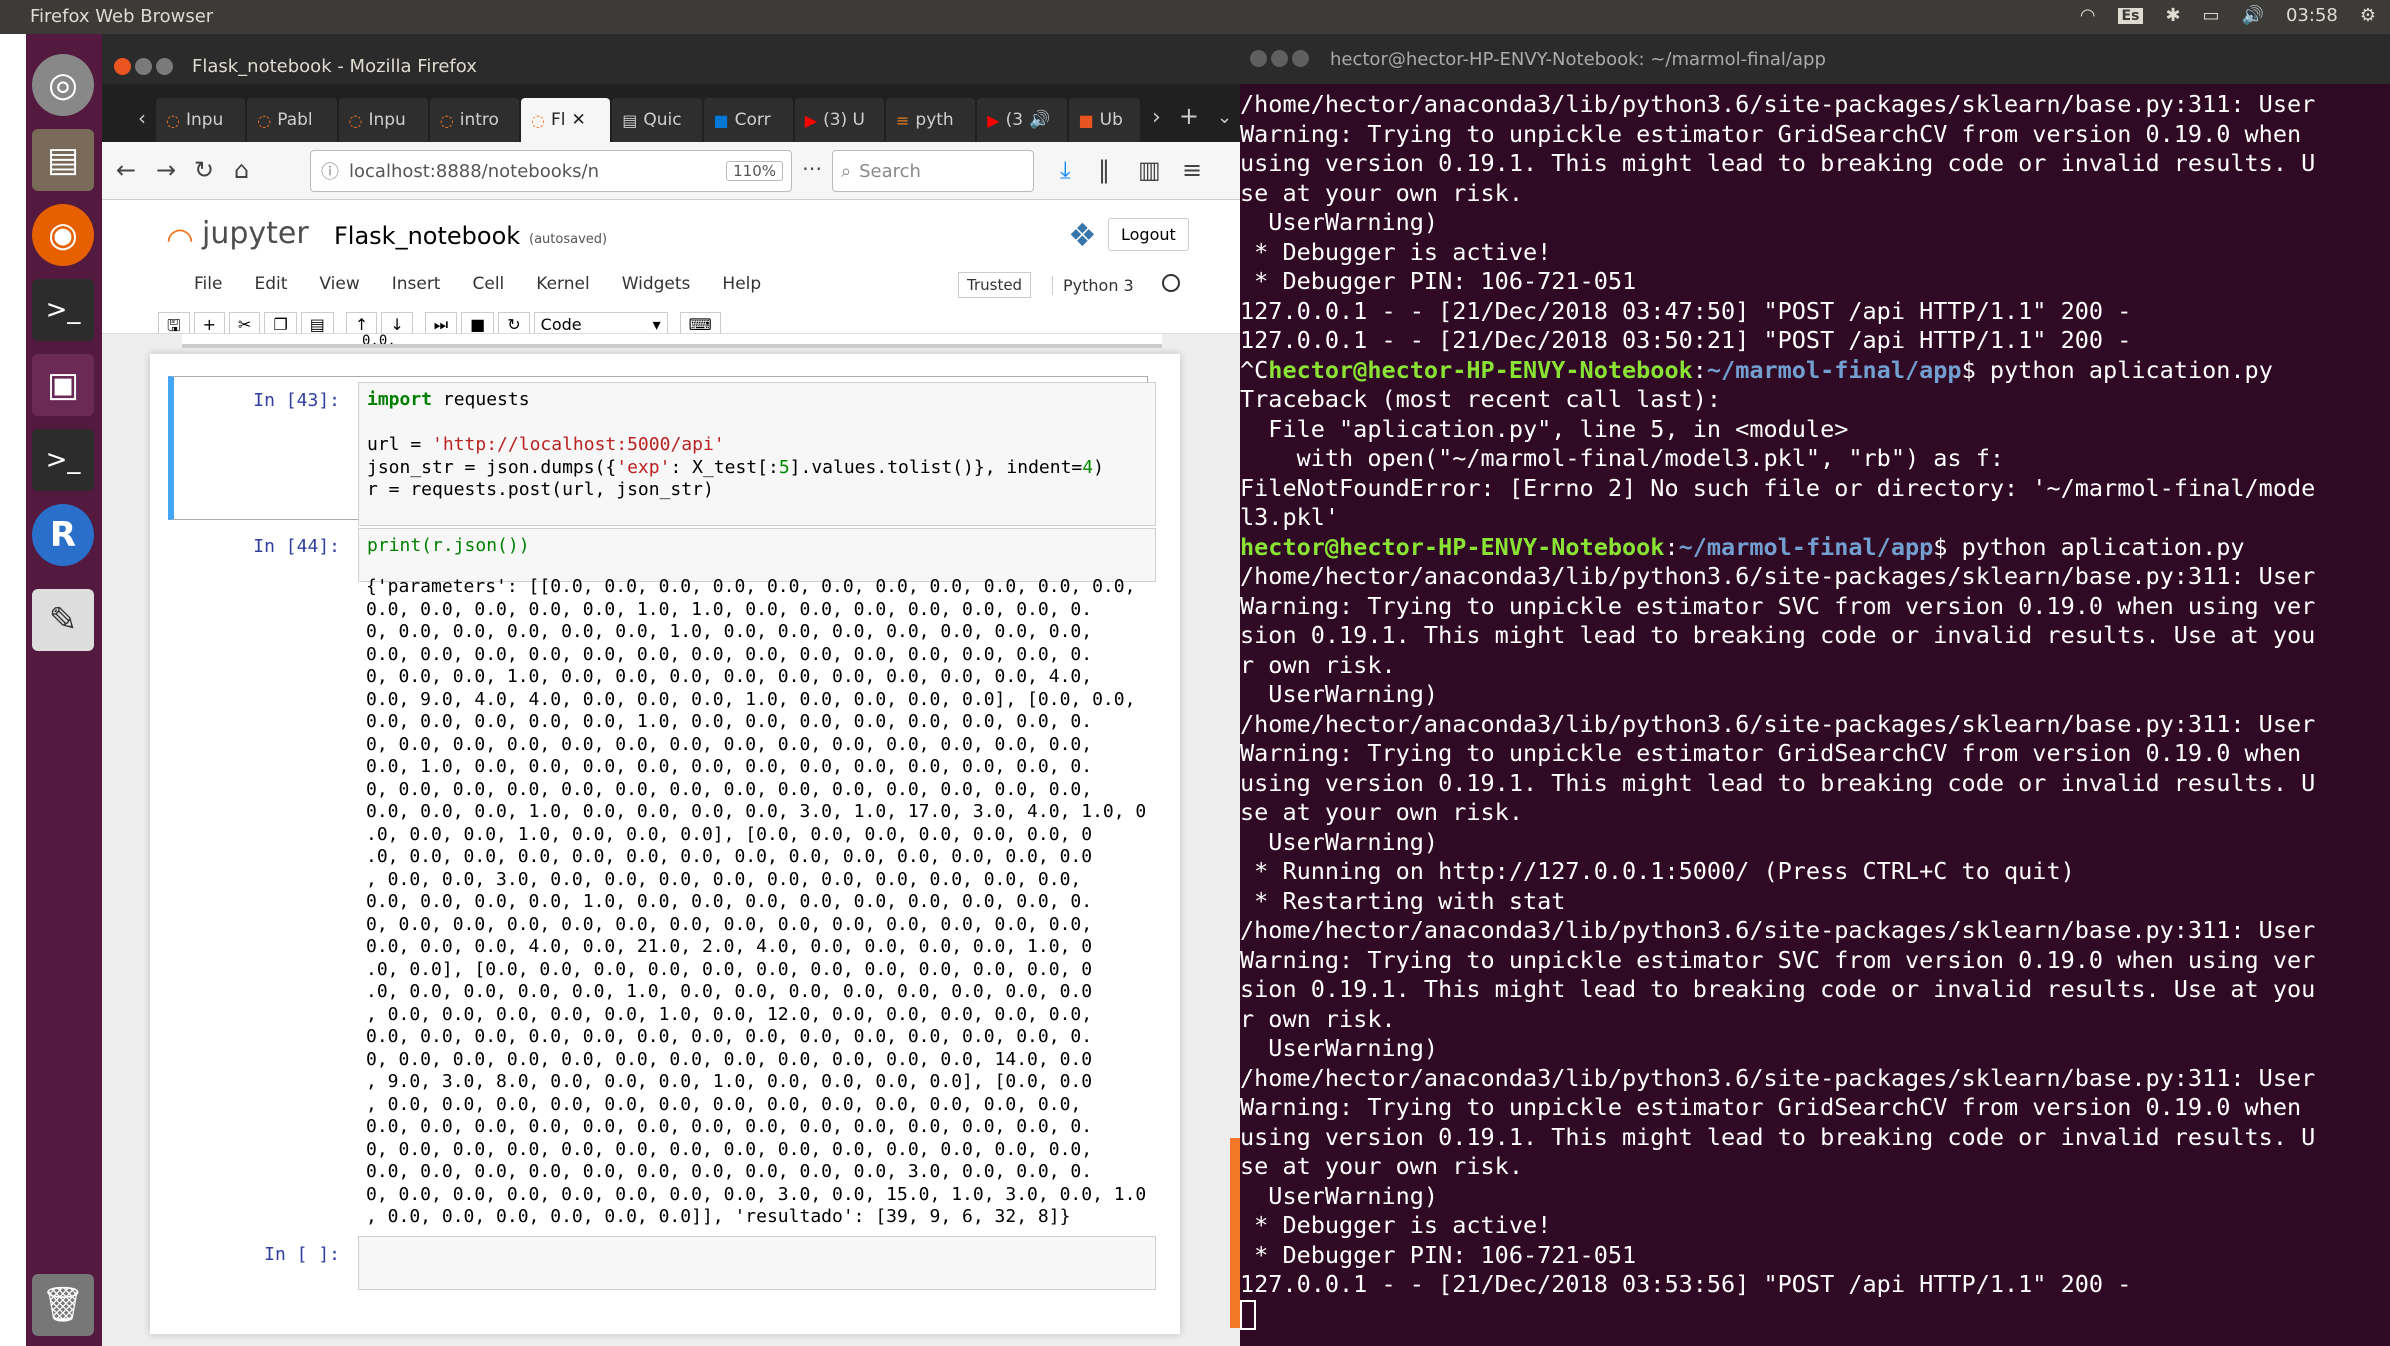 The image size is (2390, 1346). I want to click on info-icon: ⓘ, so click(330, 171).